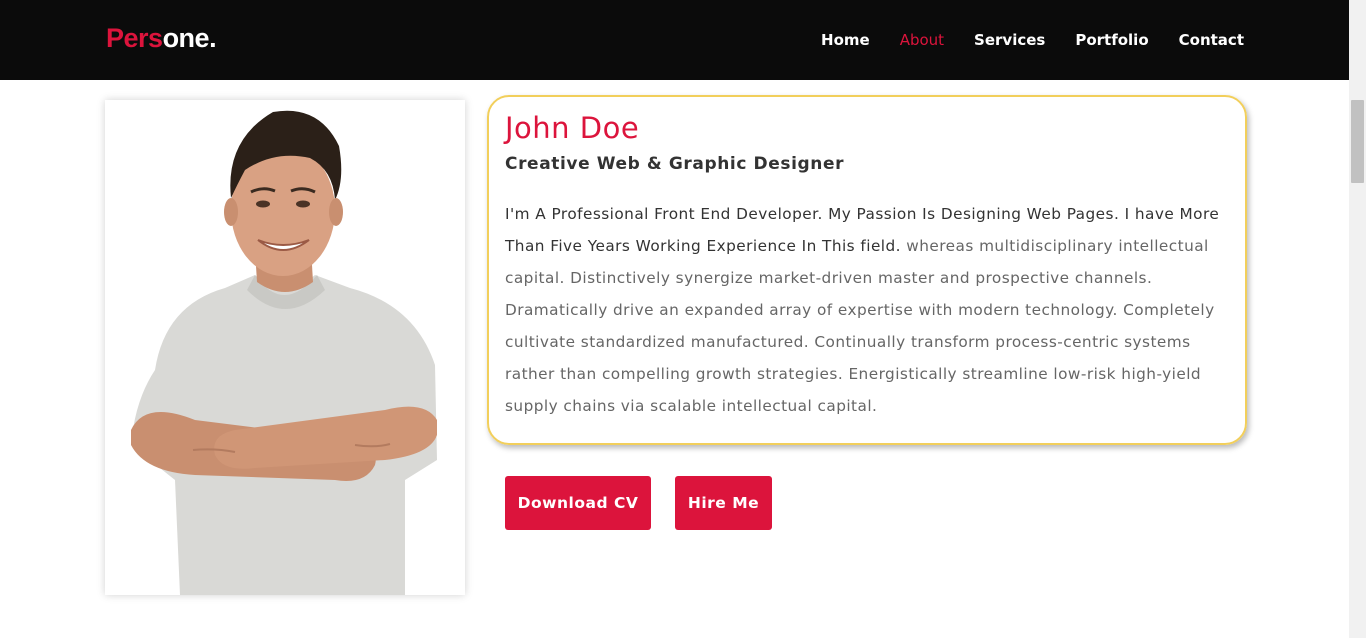 The width and height of the screenshot is (1366, 638). I want to click on logo-part-accent: Pers, so click(134, 38).